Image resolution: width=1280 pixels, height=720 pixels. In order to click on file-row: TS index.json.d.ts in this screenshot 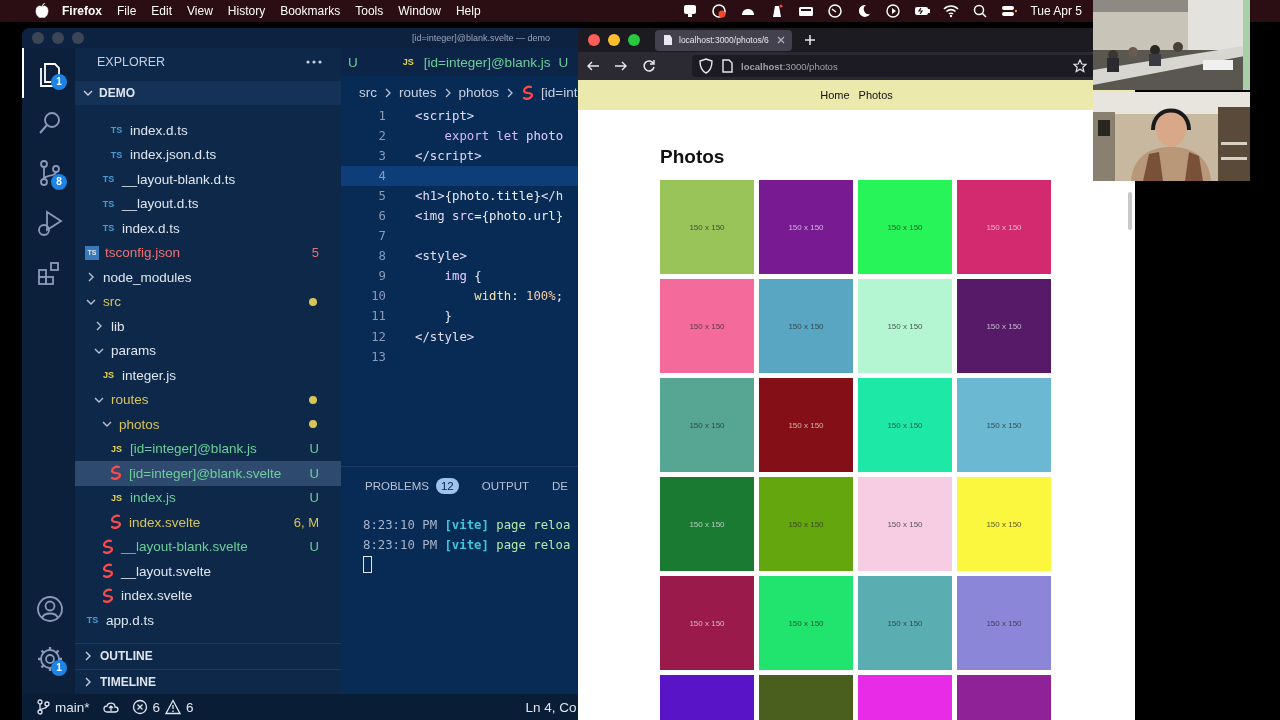, I will do `click(208, 154)`.